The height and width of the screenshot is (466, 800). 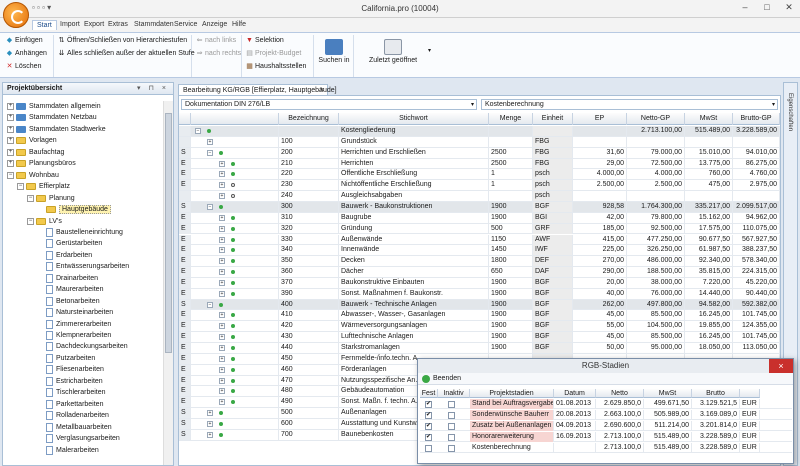 I want to click on cell-ep: 928,58, so click(x=600, y=206).